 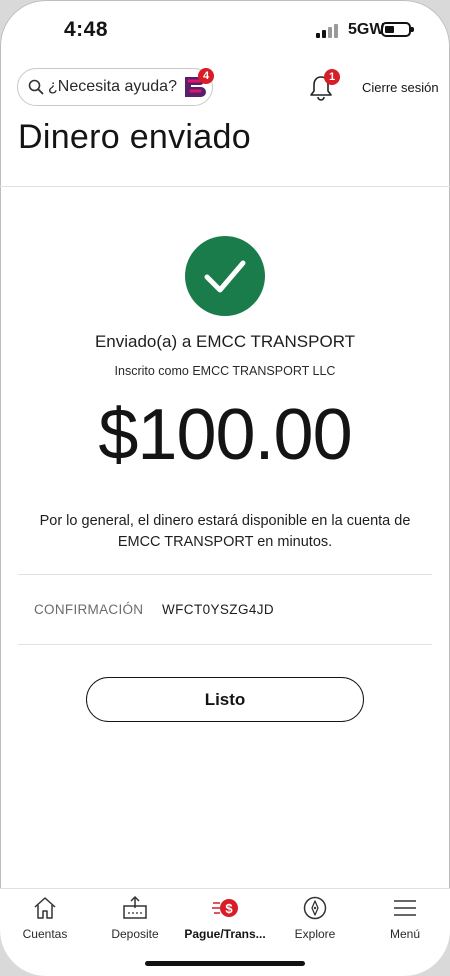 I want to click on menu-icon, so click(x=405, y=908).